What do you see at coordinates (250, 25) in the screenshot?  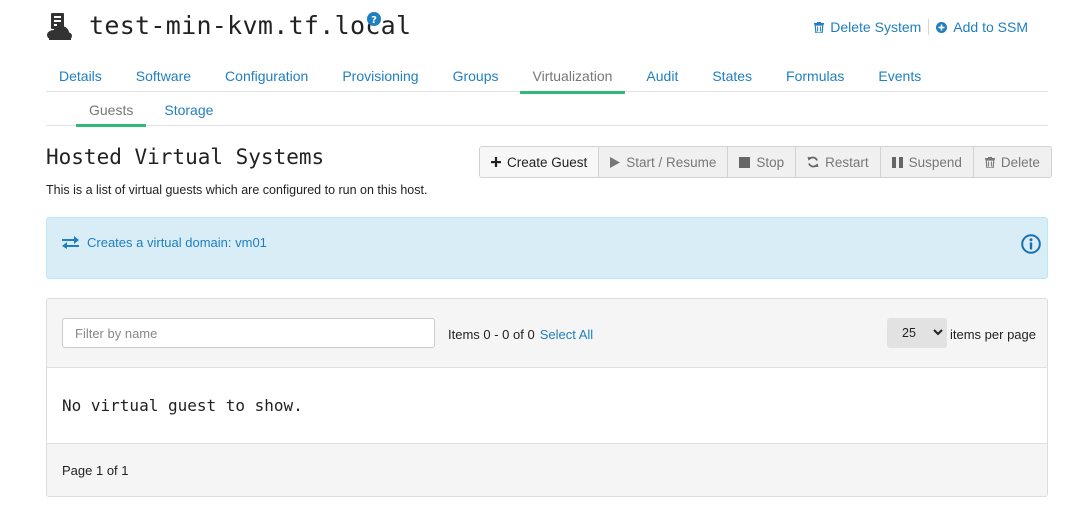 I see `system-title: test-min-kvm.tf.local` at bounding box center [250, 25].